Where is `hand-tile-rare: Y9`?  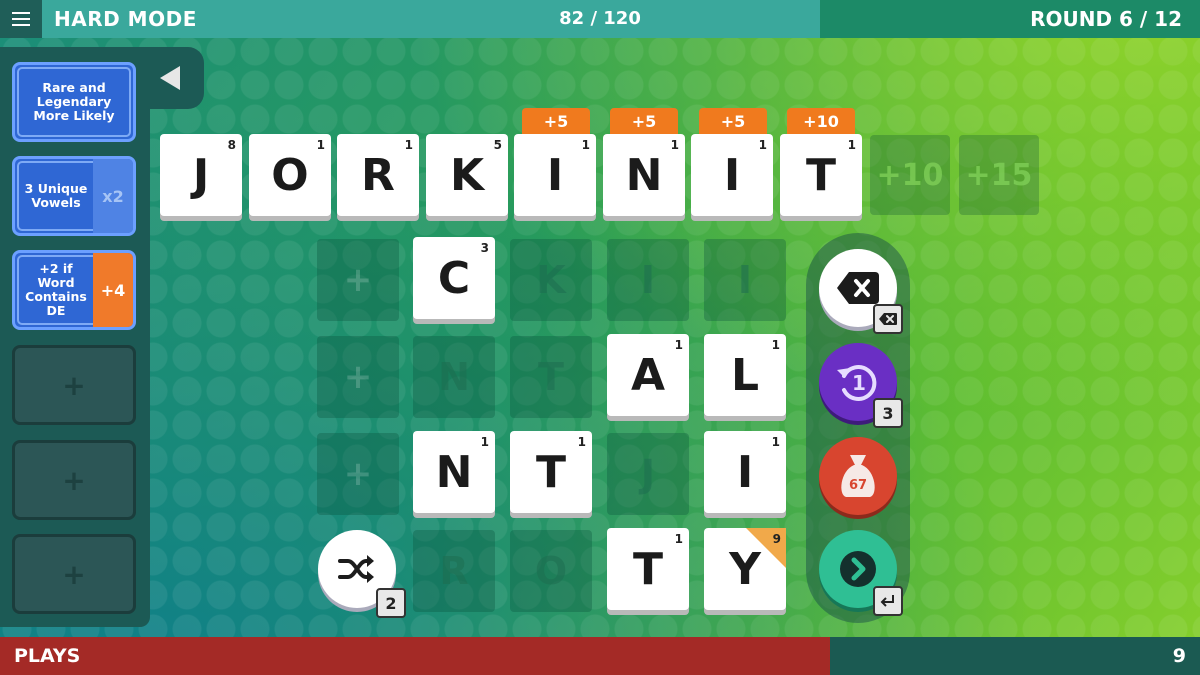 hand-tile-rare: Y9 is located at coordinates (745, 569).